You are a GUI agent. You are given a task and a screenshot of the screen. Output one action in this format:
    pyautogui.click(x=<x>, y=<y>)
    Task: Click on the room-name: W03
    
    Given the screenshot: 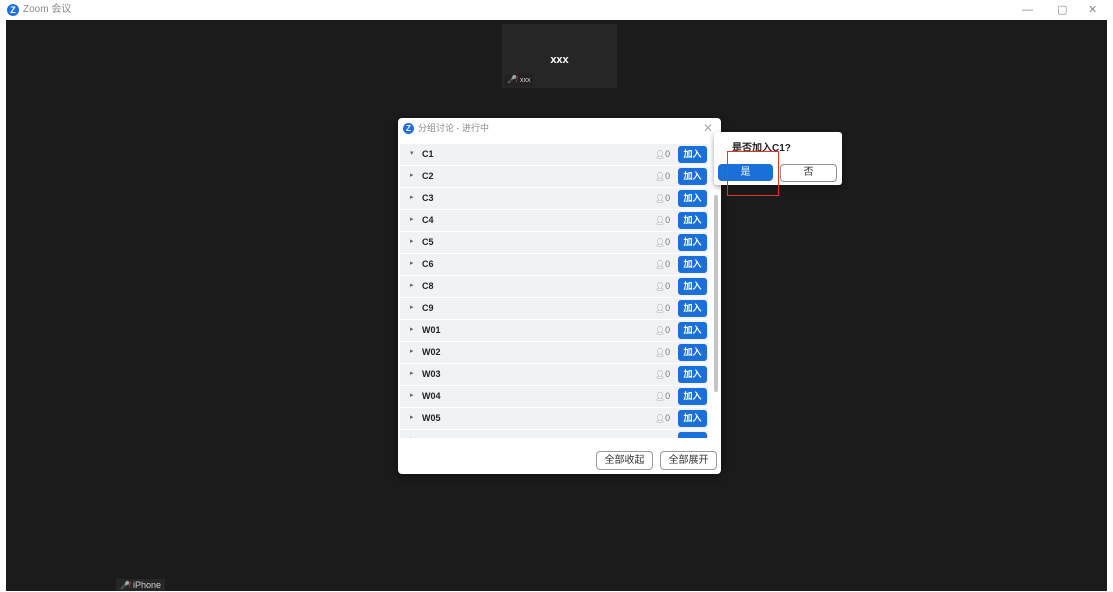 What is the action you would take?
    pyautogui.click(x=431, y=374)
    